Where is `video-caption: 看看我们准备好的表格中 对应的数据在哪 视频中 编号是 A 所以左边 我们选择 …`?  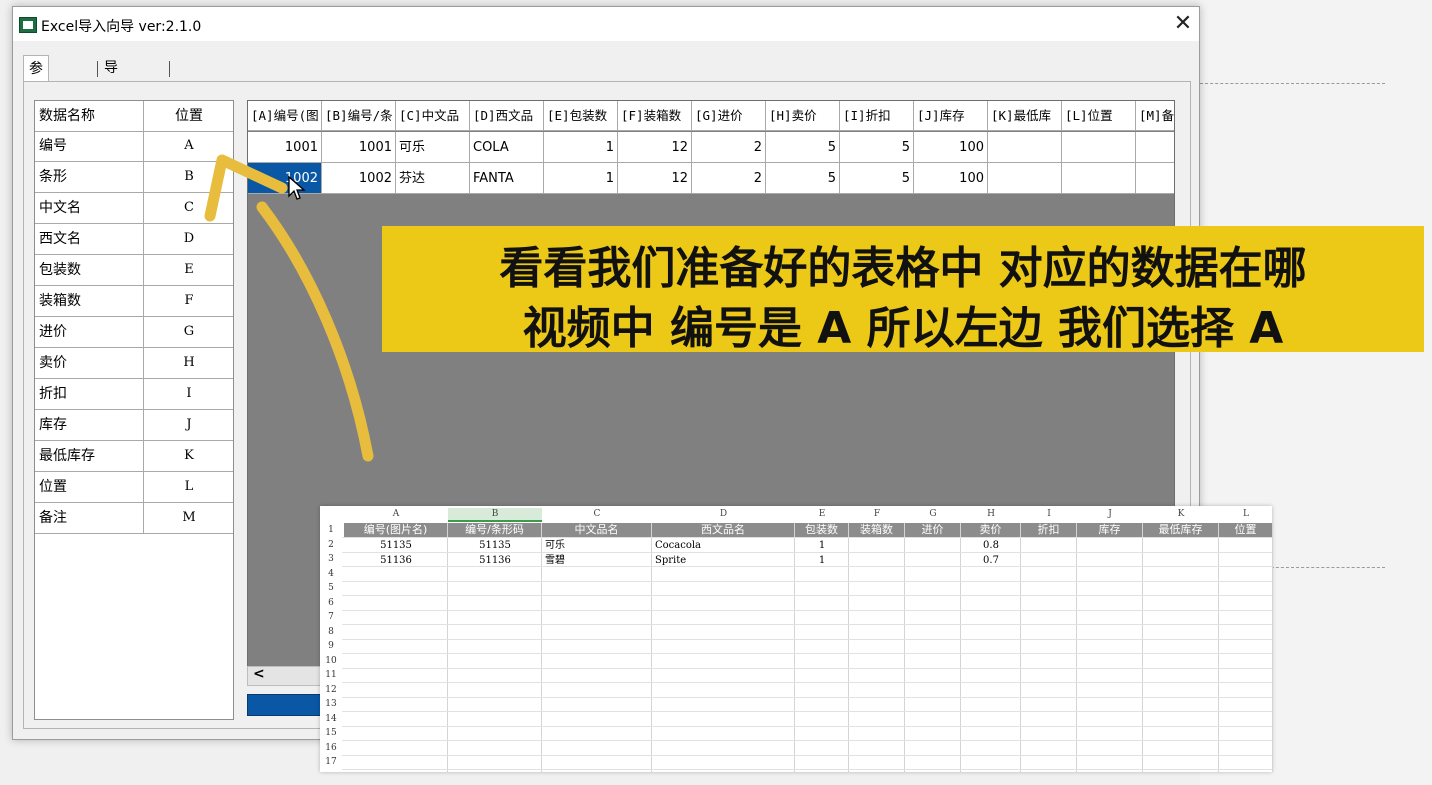
video-caption: 看看我们准备好的表格中 对应的数据在哪 视频中 编号是 A 所以左边 我们选择 … is located at coordinates (903, 290).